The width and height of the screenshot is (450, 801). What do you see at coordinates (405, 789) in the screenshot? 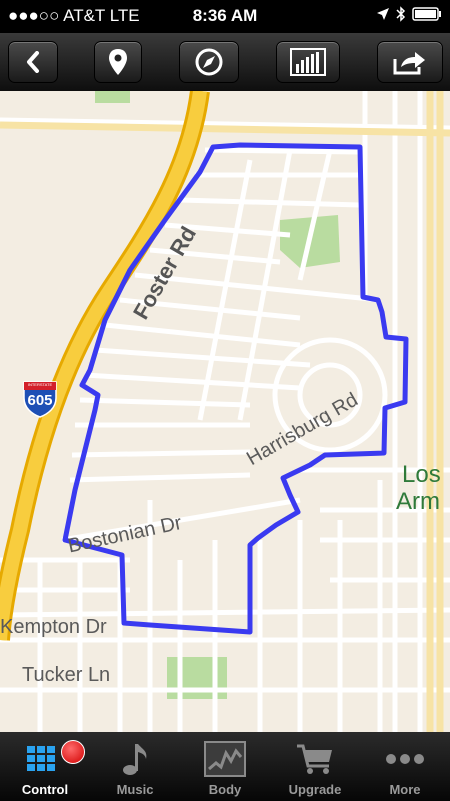
I see `tab-label: More` at bounding box center [405, 789].